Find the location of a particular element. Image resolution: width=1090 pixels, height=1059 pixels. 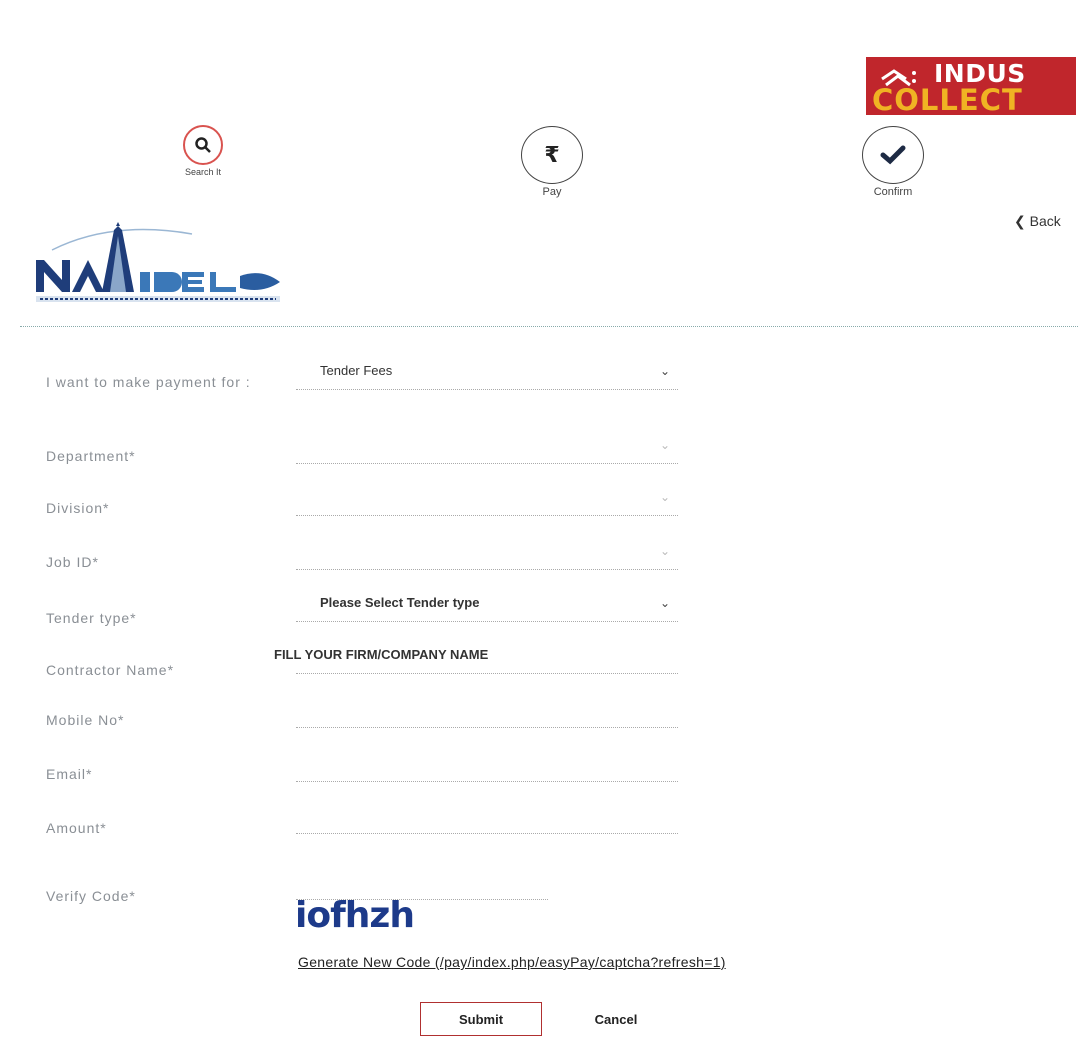

submit-button: Submit is located at coordinates (481, 1019).